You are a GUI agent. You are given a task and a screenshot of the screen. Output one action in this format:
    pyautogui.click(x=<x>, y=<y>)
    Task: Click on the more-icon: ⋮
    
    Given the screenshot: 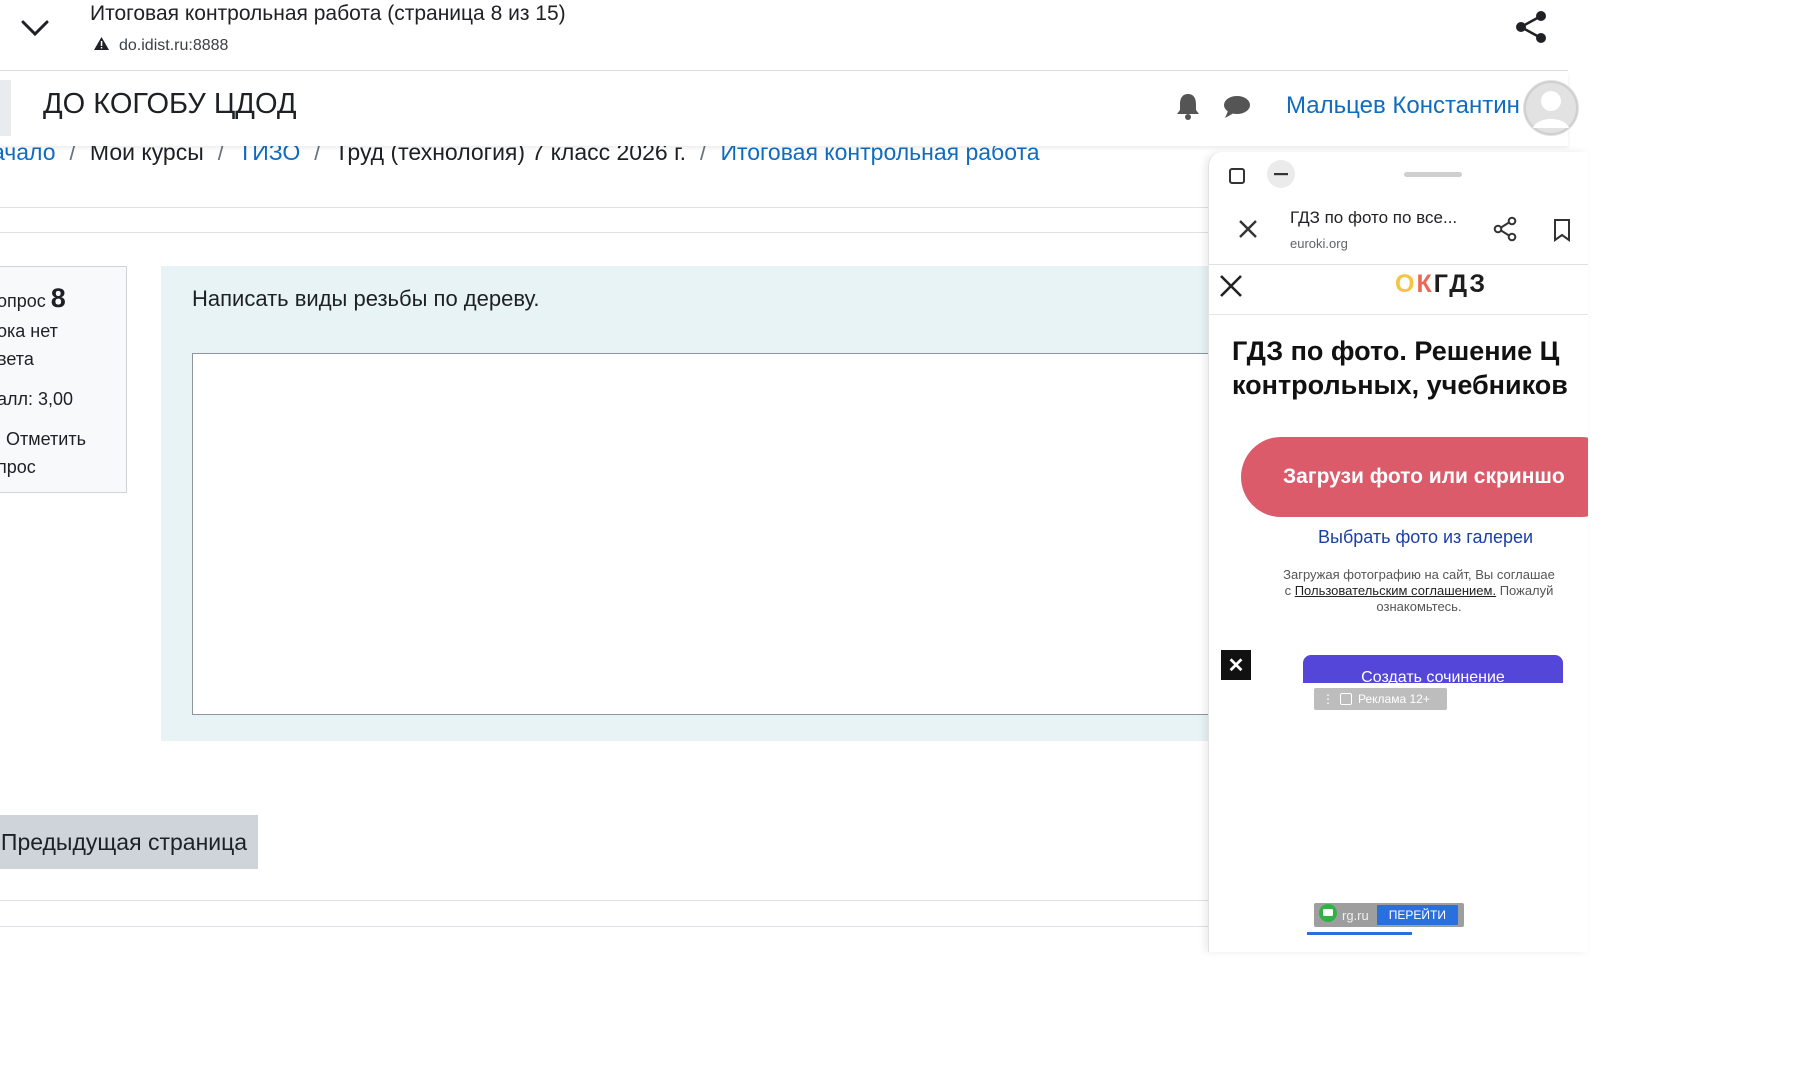 What is the action you would take?
    pyautogui.click(x=1328, y=699)
    